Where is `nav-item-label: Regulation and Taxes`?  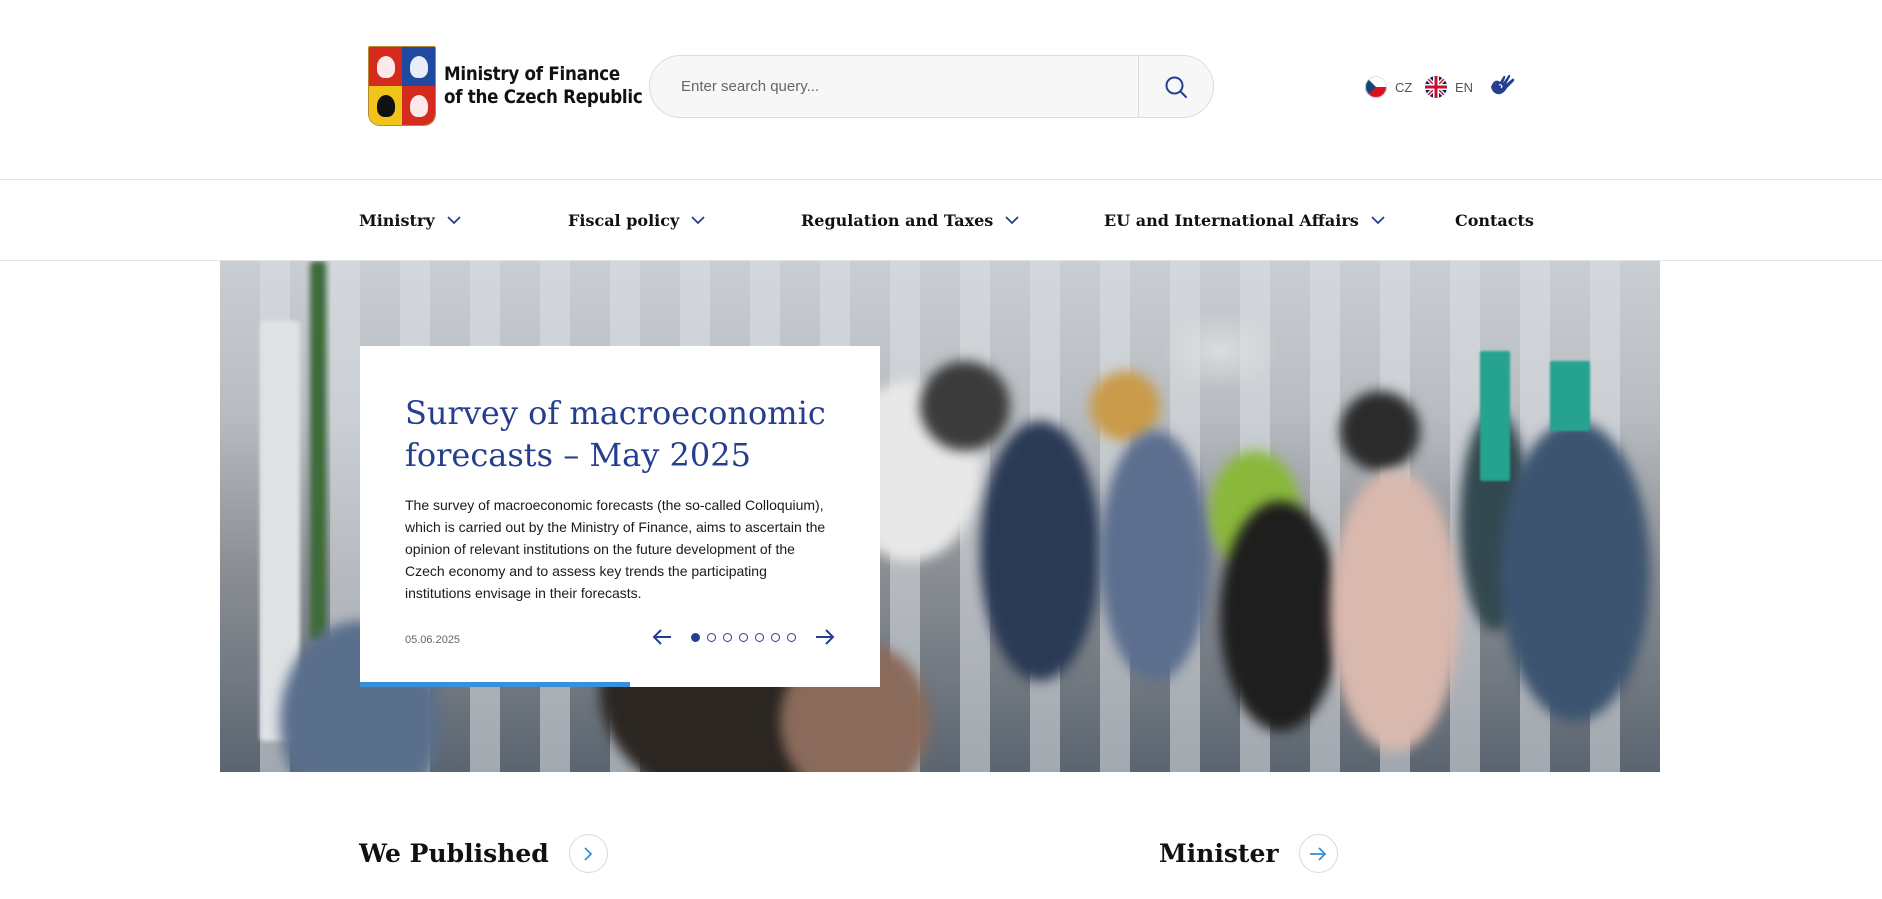 nav-item-label: Regulation and Taxes is located at coordinates (897, 220).